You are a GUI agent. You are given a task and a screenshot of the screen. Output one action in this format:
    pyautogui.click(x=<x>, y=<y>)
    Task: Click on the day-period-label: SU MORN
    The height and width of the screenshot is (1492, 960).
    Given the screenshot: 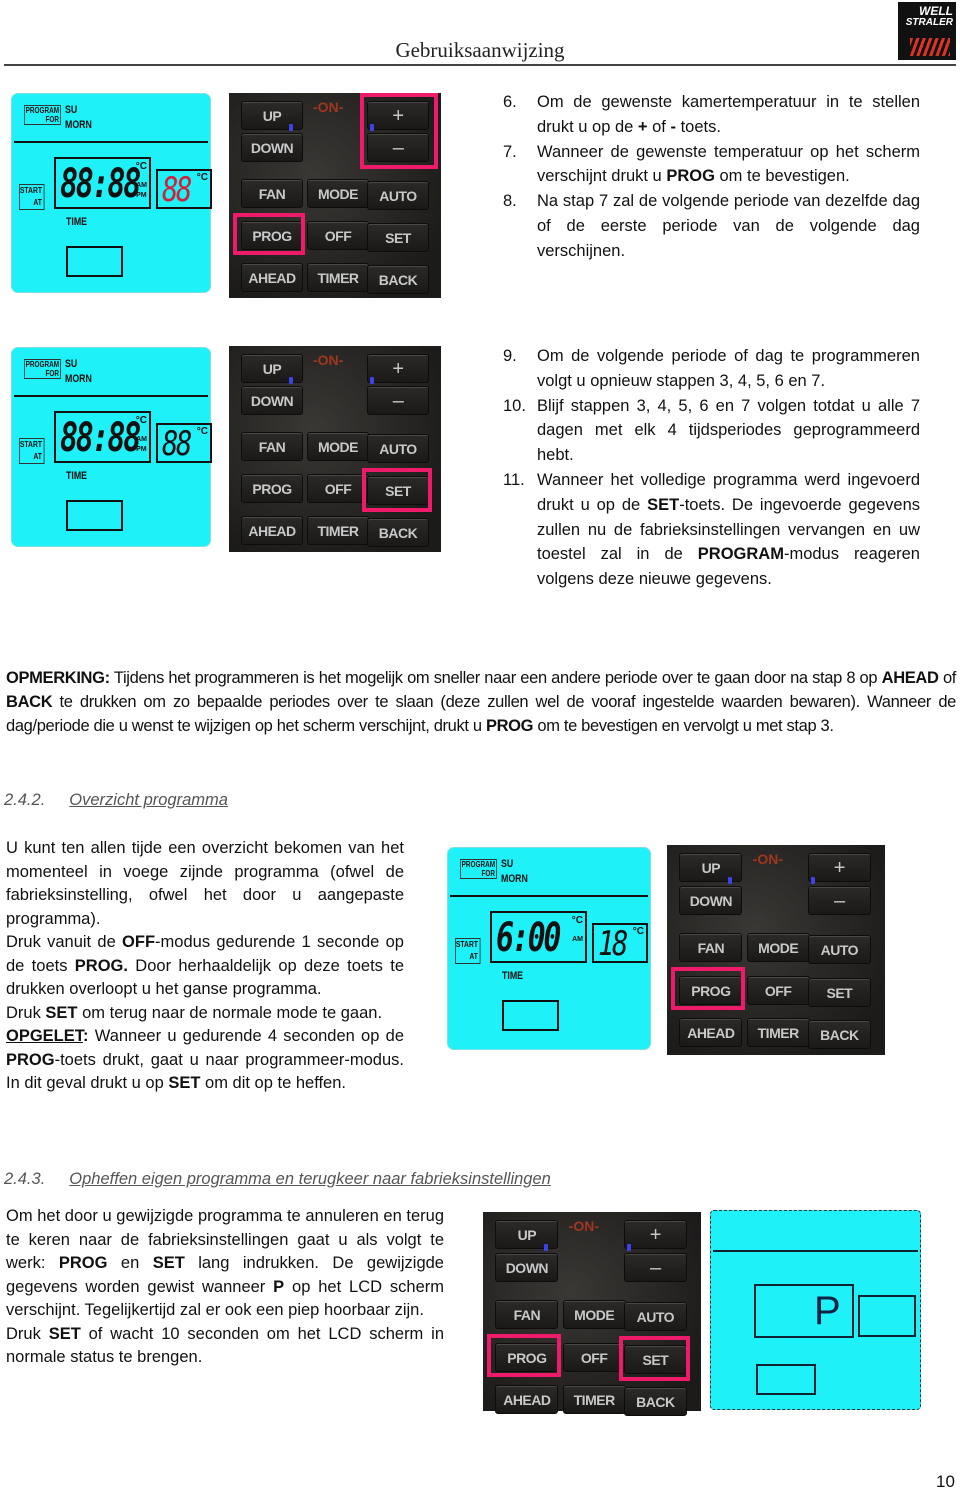 What is the action you would take?
    pyautogui.click(x=78, y=372)
    